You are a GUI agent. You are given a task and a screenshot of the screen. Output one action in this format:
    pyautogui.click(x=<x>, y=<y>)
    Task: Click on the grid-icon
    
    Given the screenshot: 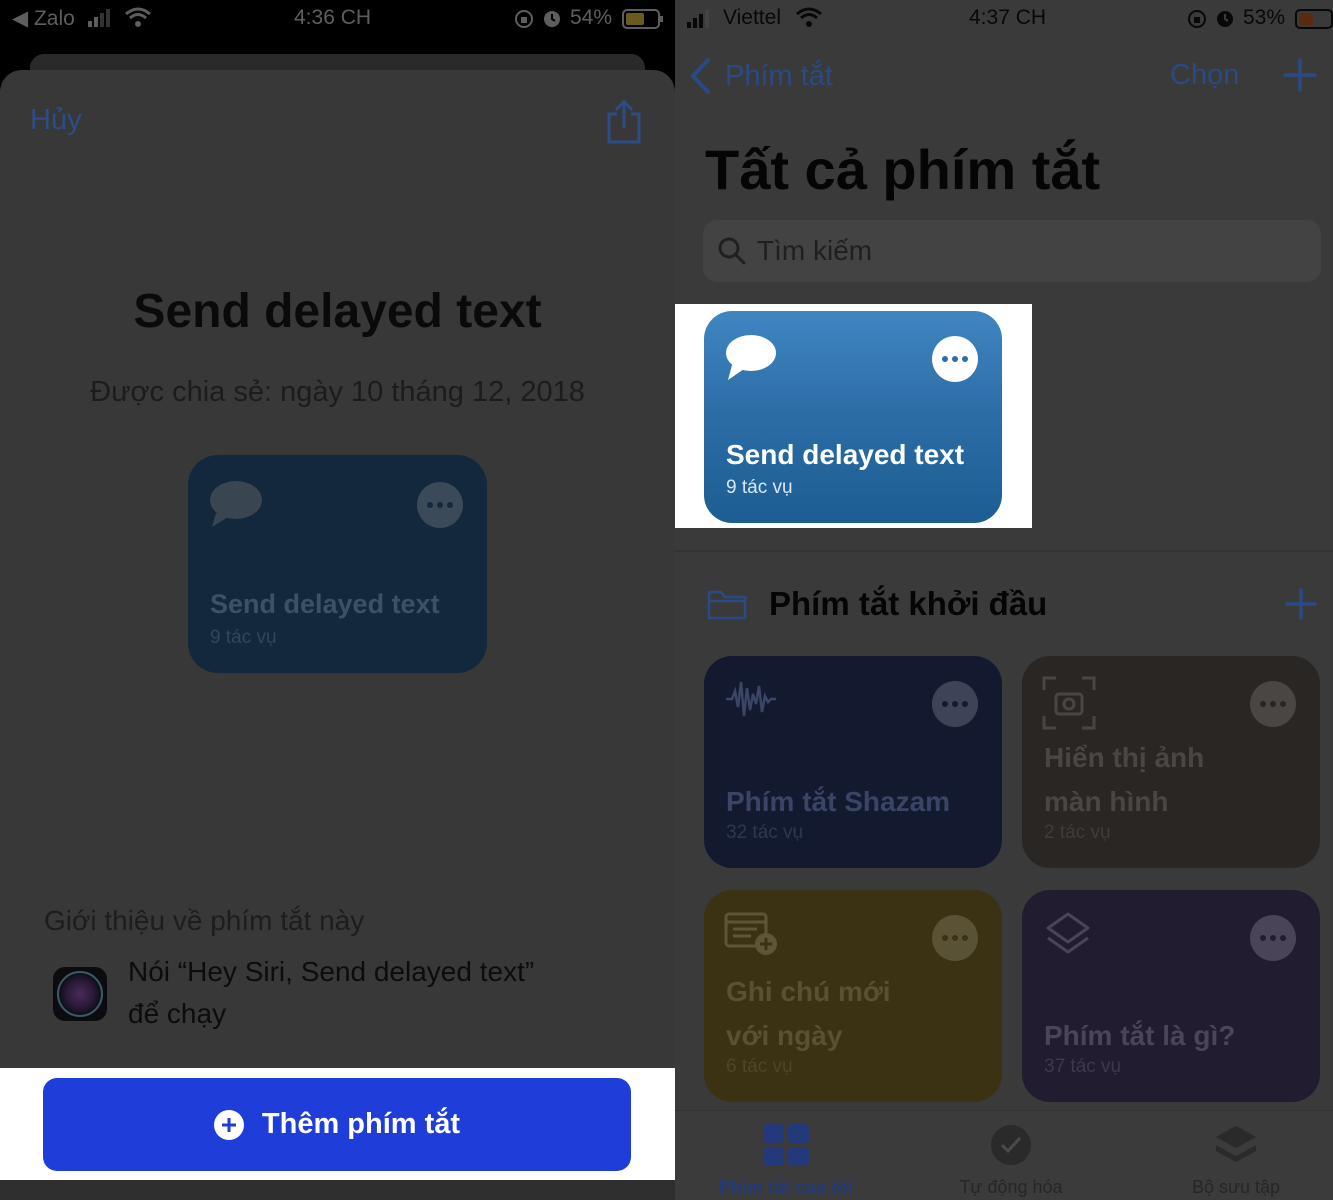 What is the action you would take?
    pyautogui.click(x=786, y=1145)
    